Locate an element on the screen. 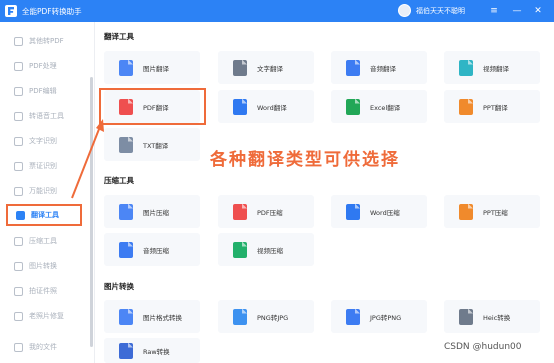  sidebar-item-pdf-process: PDF处理 is located at coordinates (44, 66).